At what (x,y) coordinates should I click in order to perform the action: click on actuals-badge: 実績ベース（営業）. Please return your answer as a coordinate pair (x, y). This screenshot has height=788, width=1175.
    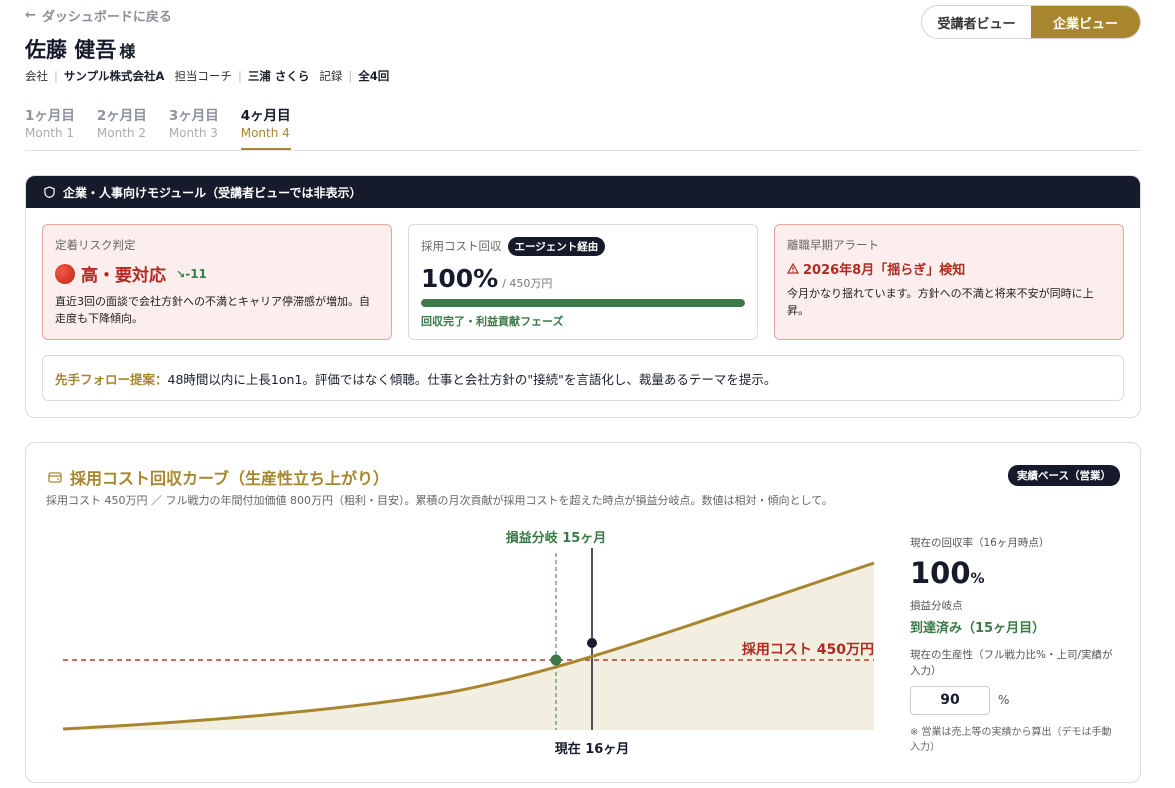
    Looking at the image, I should click on (1064, 475).